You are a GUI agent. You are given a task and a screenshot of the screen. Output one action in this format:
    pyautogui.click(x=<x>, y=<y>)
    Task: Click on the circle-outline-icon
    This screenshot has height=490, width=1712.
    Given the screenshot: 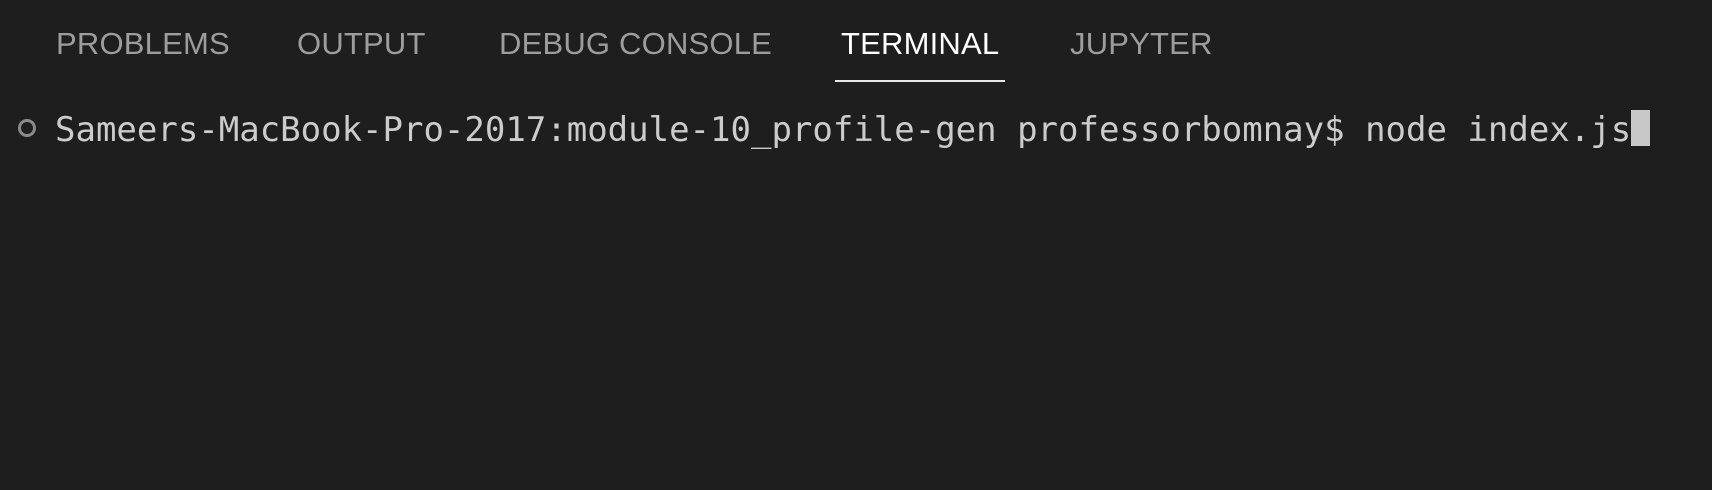 What is the action you would take?
    pyautogui.click(x=27, y=128)
    